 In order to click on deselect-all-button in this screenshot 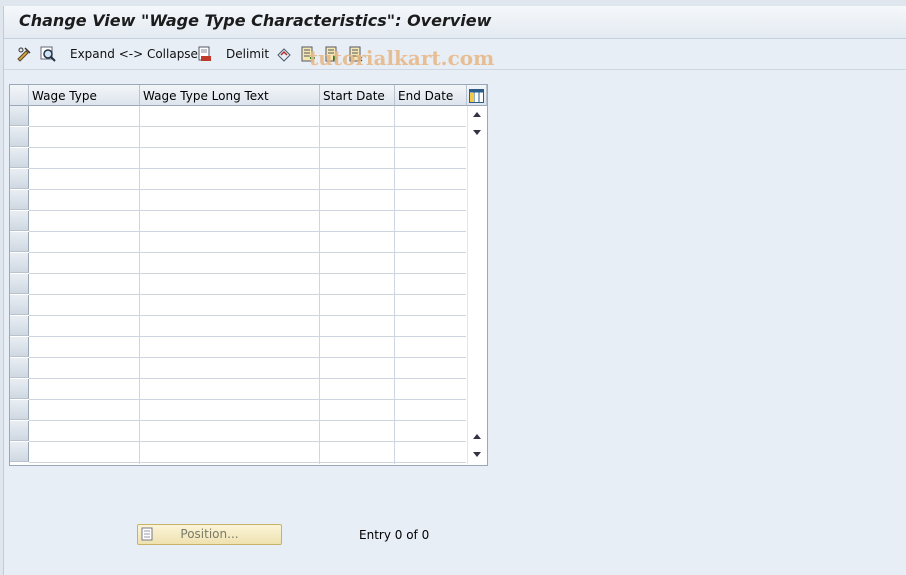, I will do `click(356, 54)`.